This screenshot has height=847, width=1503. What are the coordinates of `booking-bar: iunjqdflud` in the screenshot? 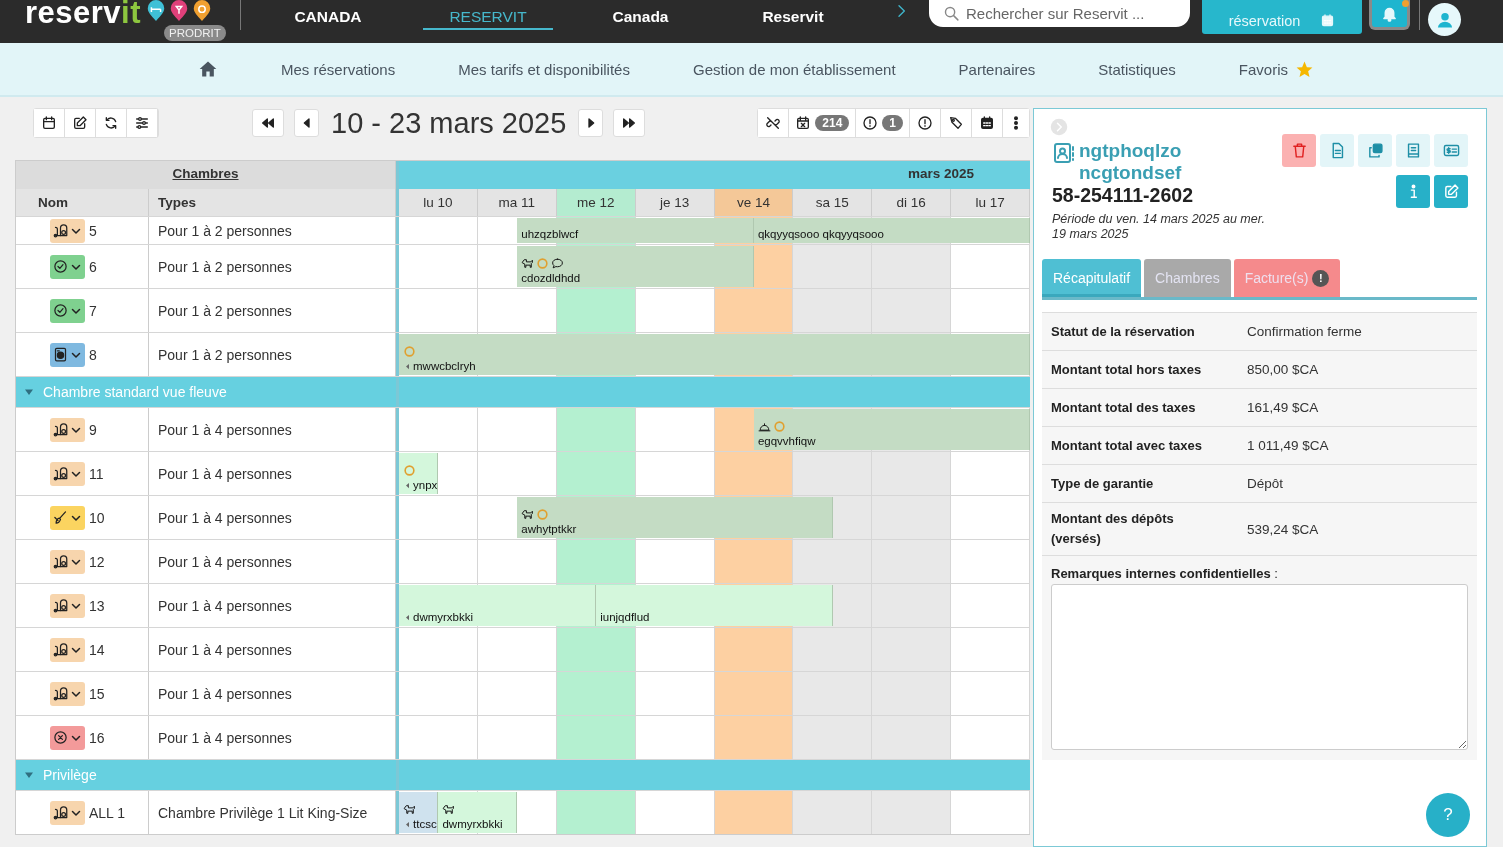 It's located at (714, 605).